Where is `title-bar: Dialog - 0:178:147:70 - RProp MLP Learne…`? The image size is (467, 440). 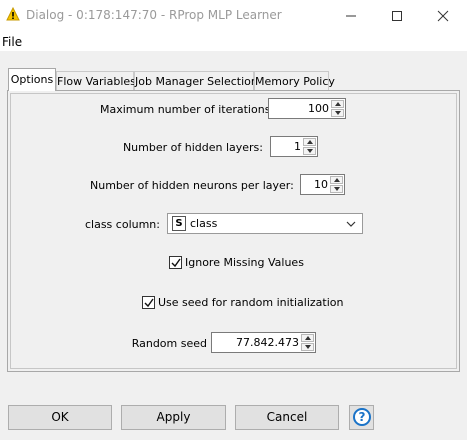
title-bar: Dialog - 0:178:147:70 - RProp MLP Learne… is located at coordinates (233, 15).